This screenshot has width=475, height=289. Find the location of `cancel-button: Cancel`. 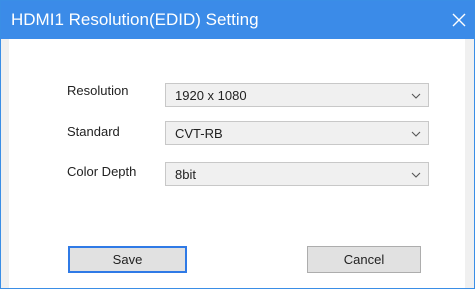

cancel-button: Cancel is located at coordinates (364, 259).